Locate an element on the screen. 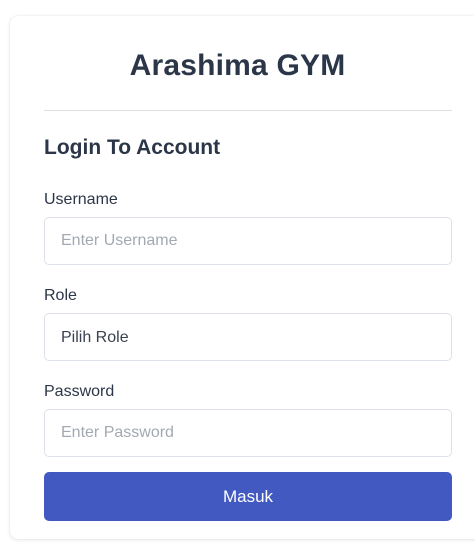 The height and width of the screenshot is (549, 475). password-input is located at coordinates (248, 433).